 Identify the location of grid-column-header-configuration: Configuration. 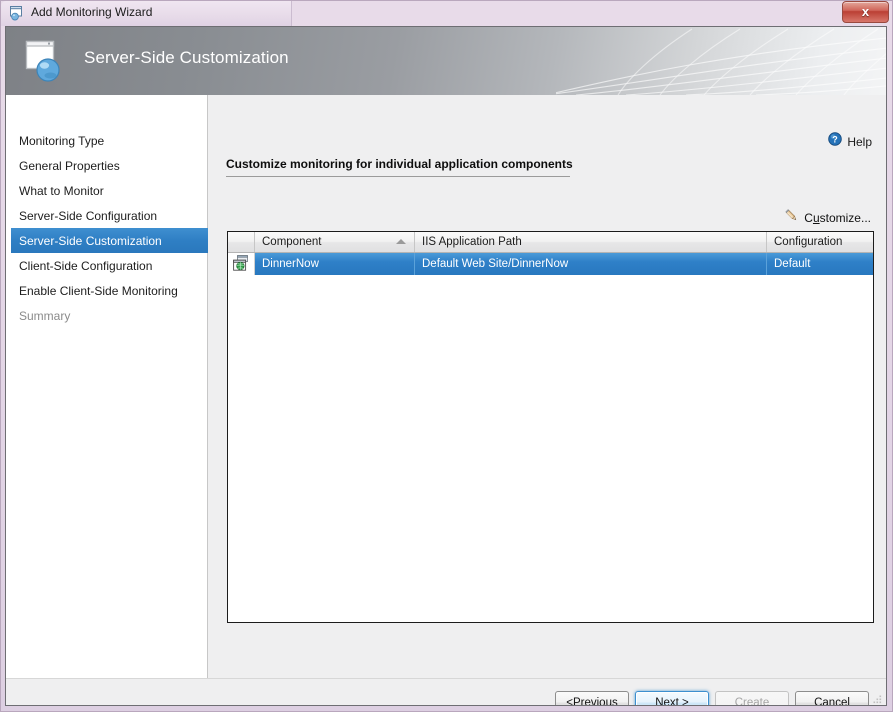
(820, 242).